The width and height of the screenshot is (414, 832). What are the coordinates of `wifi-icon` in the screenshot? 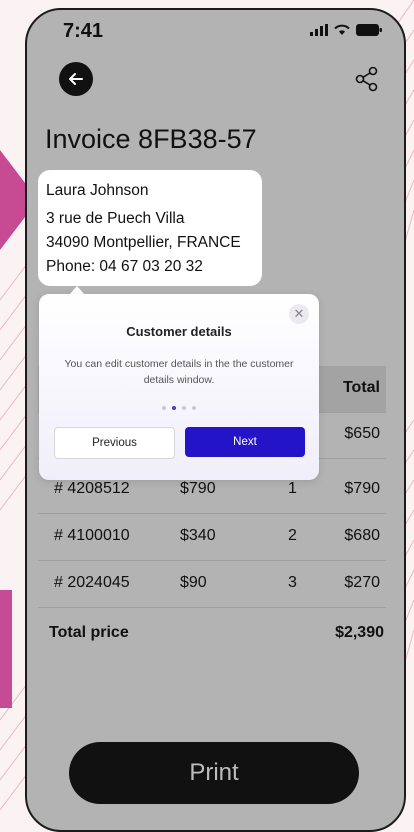 It's located at (342, 29).